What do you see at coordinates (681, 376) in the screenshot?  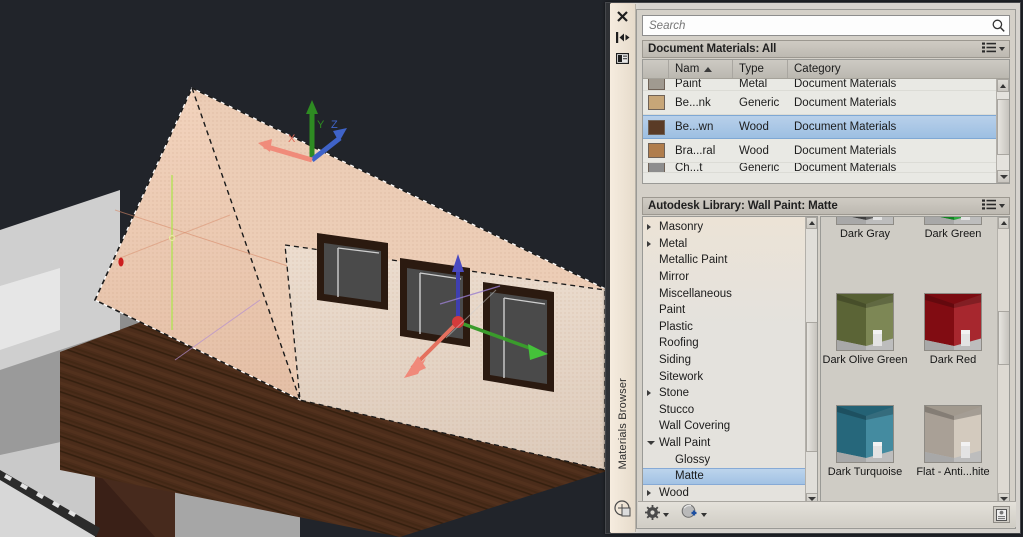 I see `tree-item-label: Sitework` at bounding box center [681, 376].